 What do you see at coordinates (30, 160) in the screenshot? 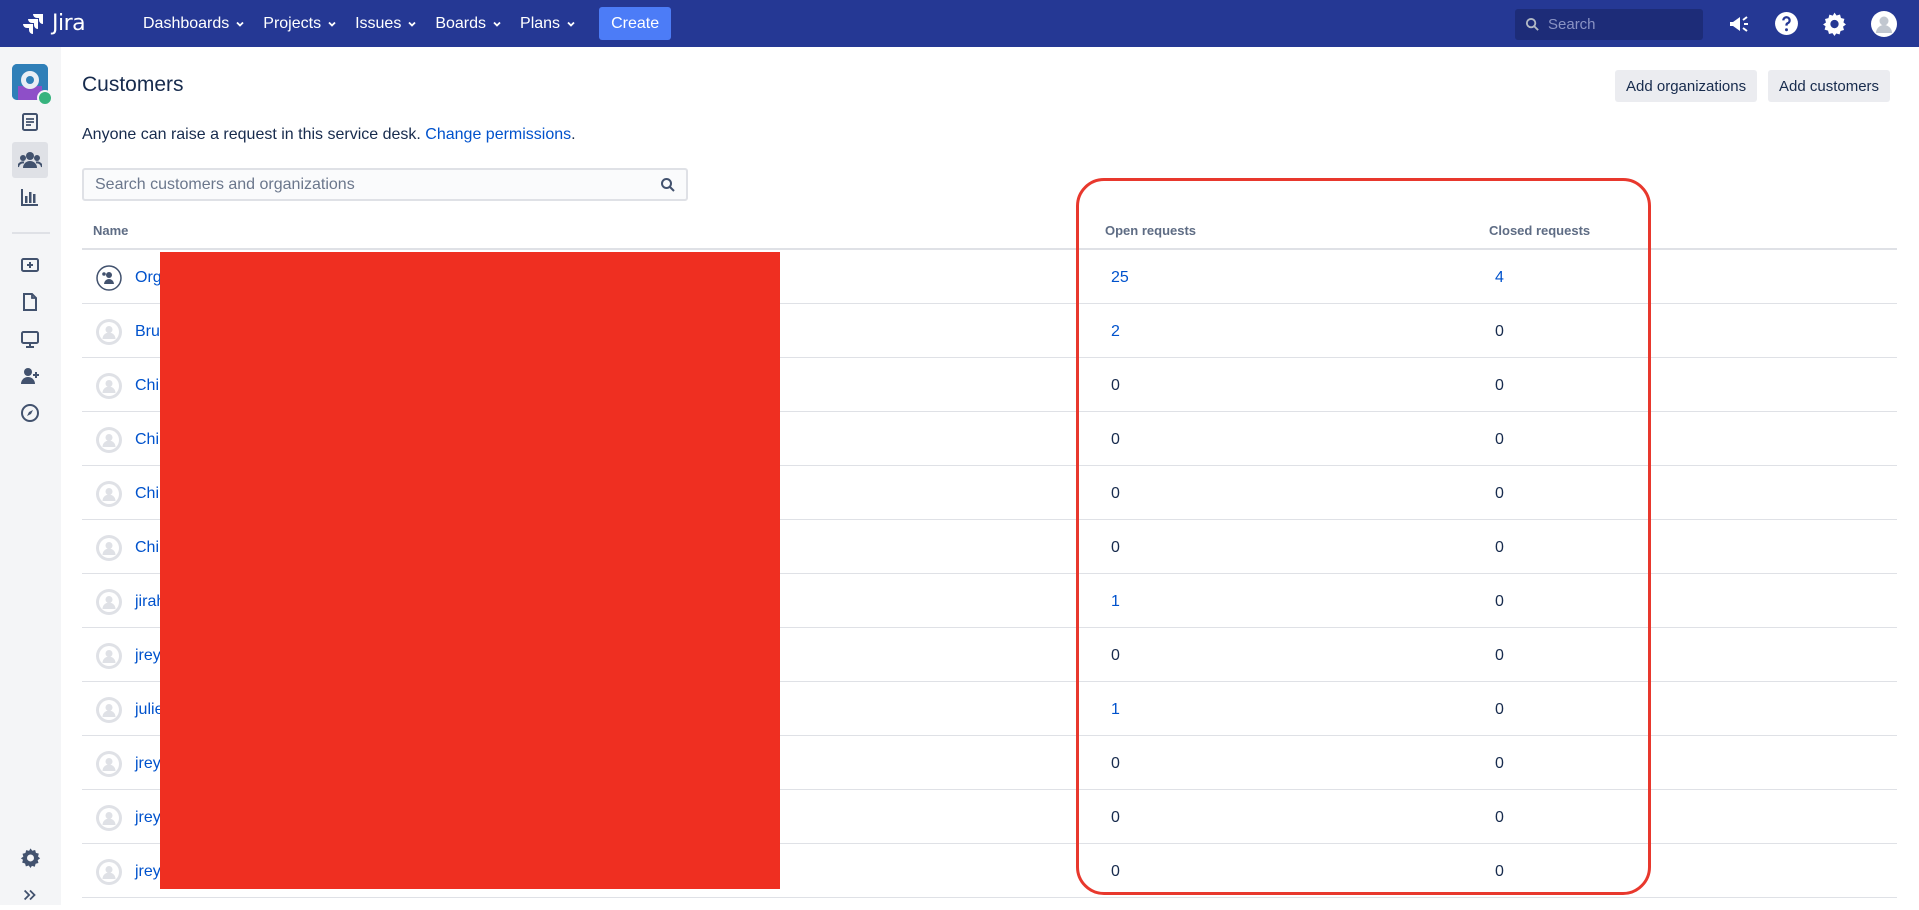
I see `customers-icon` at bounding box center [30, 160].